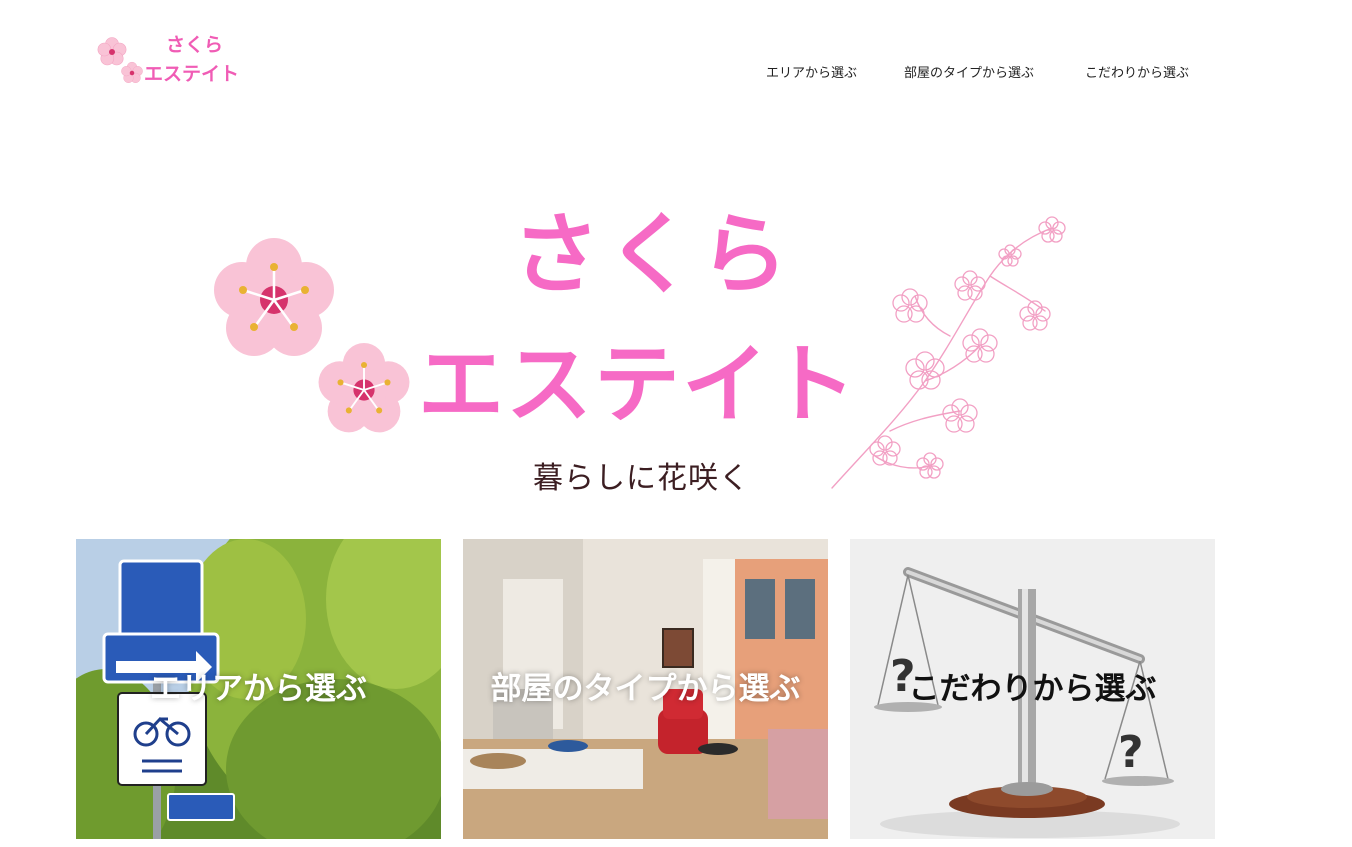  I want to click on card-area-label: エリアから選ぶ, so click(258, 689).